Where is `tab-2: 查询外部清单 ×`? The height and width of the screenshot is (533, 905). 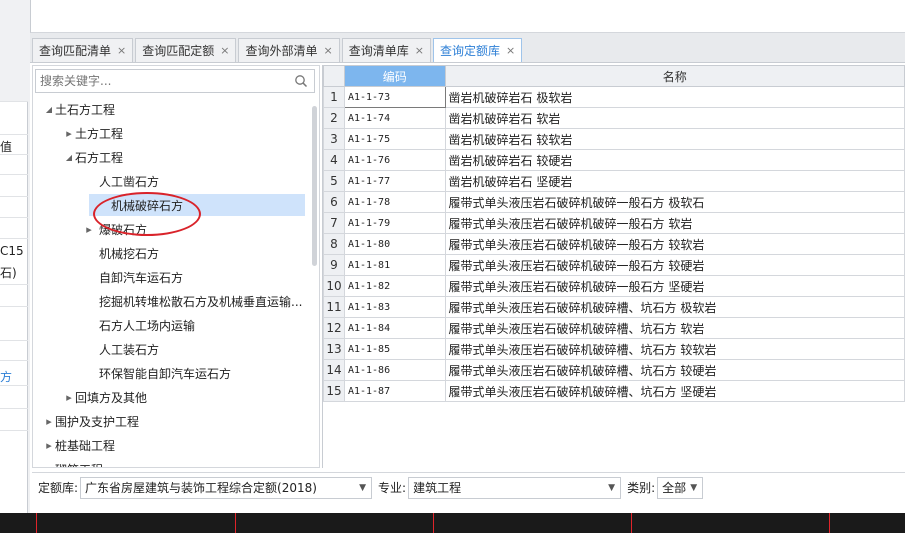 tab-2: 查询外部清单 × is located at coordinates (289, 50).